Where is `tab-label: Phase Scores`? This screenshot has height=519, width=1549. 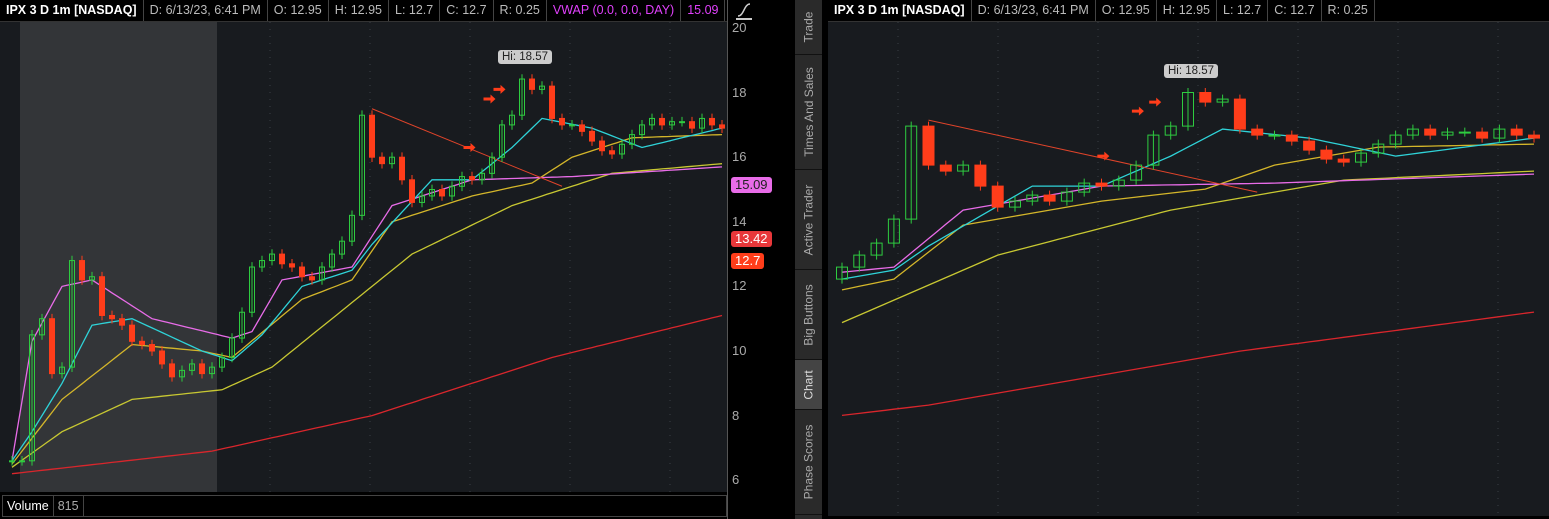
tab-label: Phase Scores is located at coordinates (808, 462).